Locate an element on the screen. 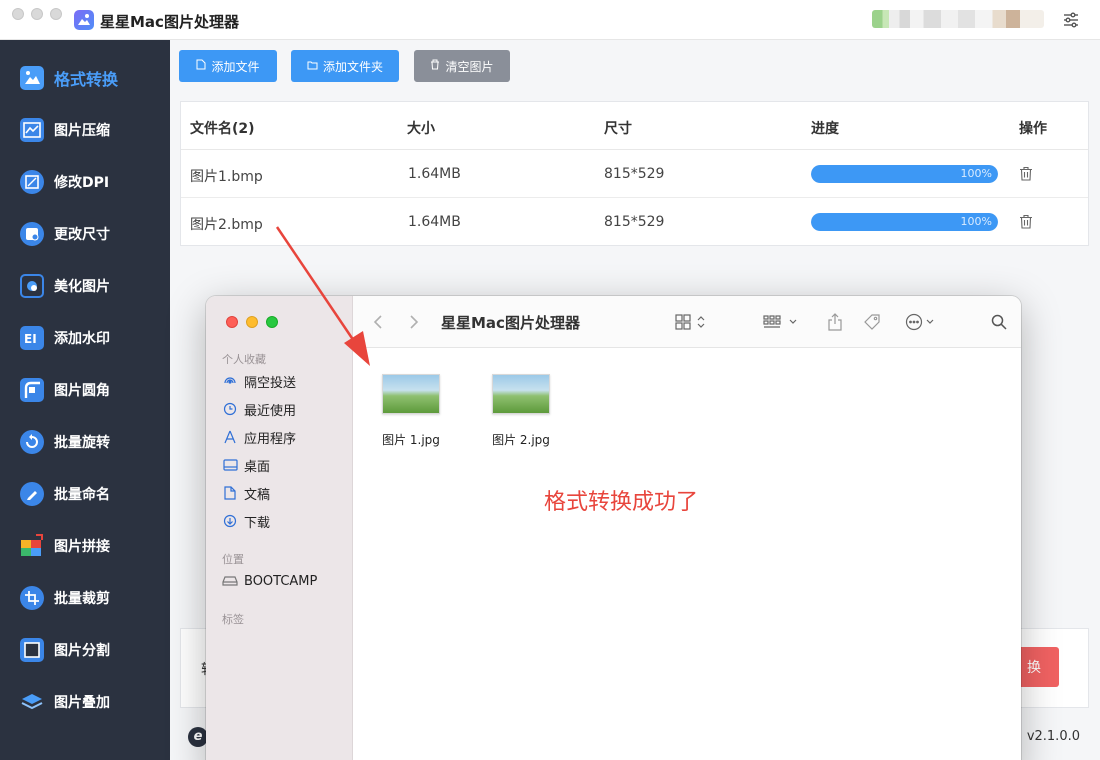 This screenshot has height=760, width=1100. finder-item-label: BOOTCAMP is located at coordinates (281, 581).